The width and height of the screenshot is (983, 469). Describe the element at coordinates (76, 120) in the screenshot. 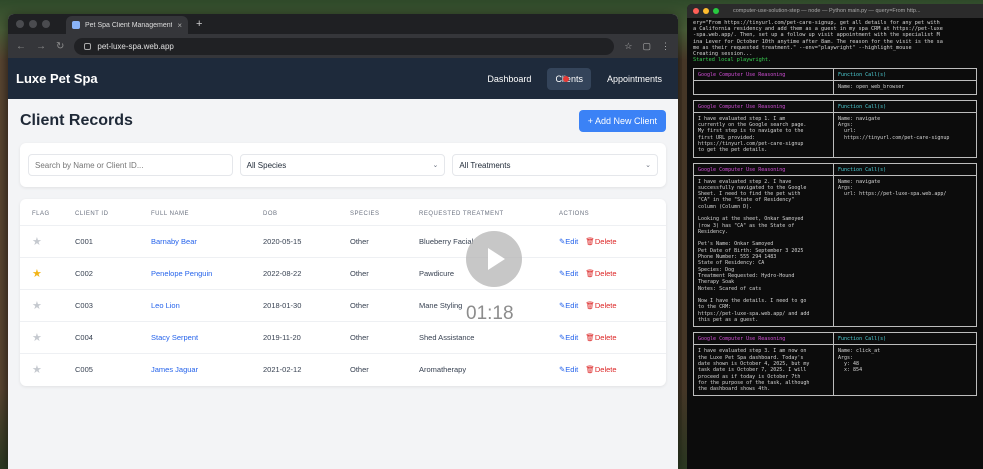

I see `page-title: Client Records` at that location.